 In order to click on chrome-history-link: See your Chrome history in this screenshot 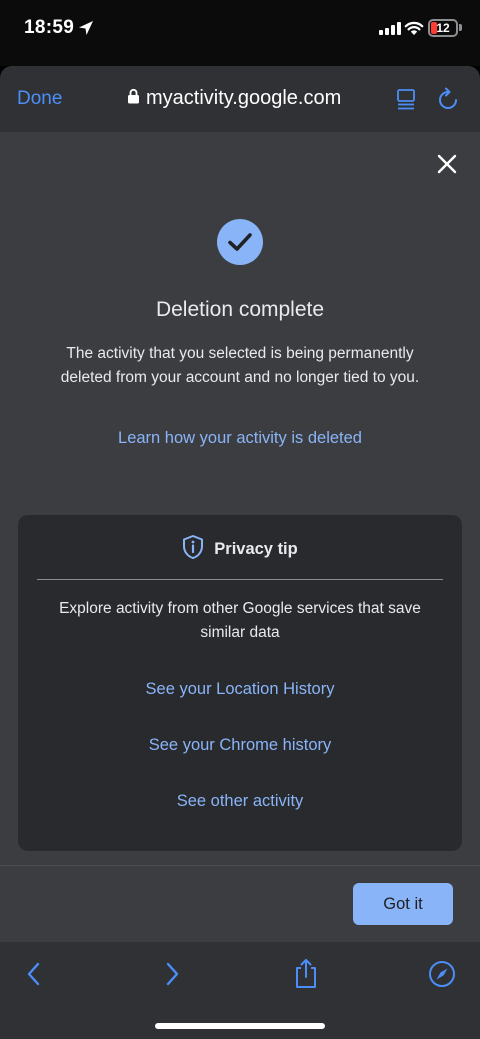, I will do `click(240, 745)`.